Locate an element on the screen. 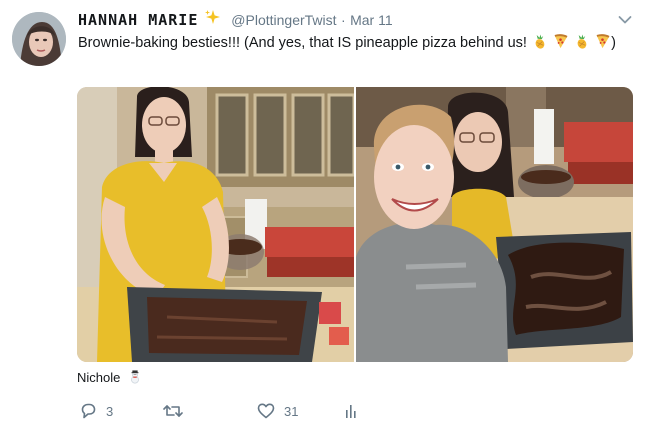  chevron-down-icon is located at coordinates (625, 18).